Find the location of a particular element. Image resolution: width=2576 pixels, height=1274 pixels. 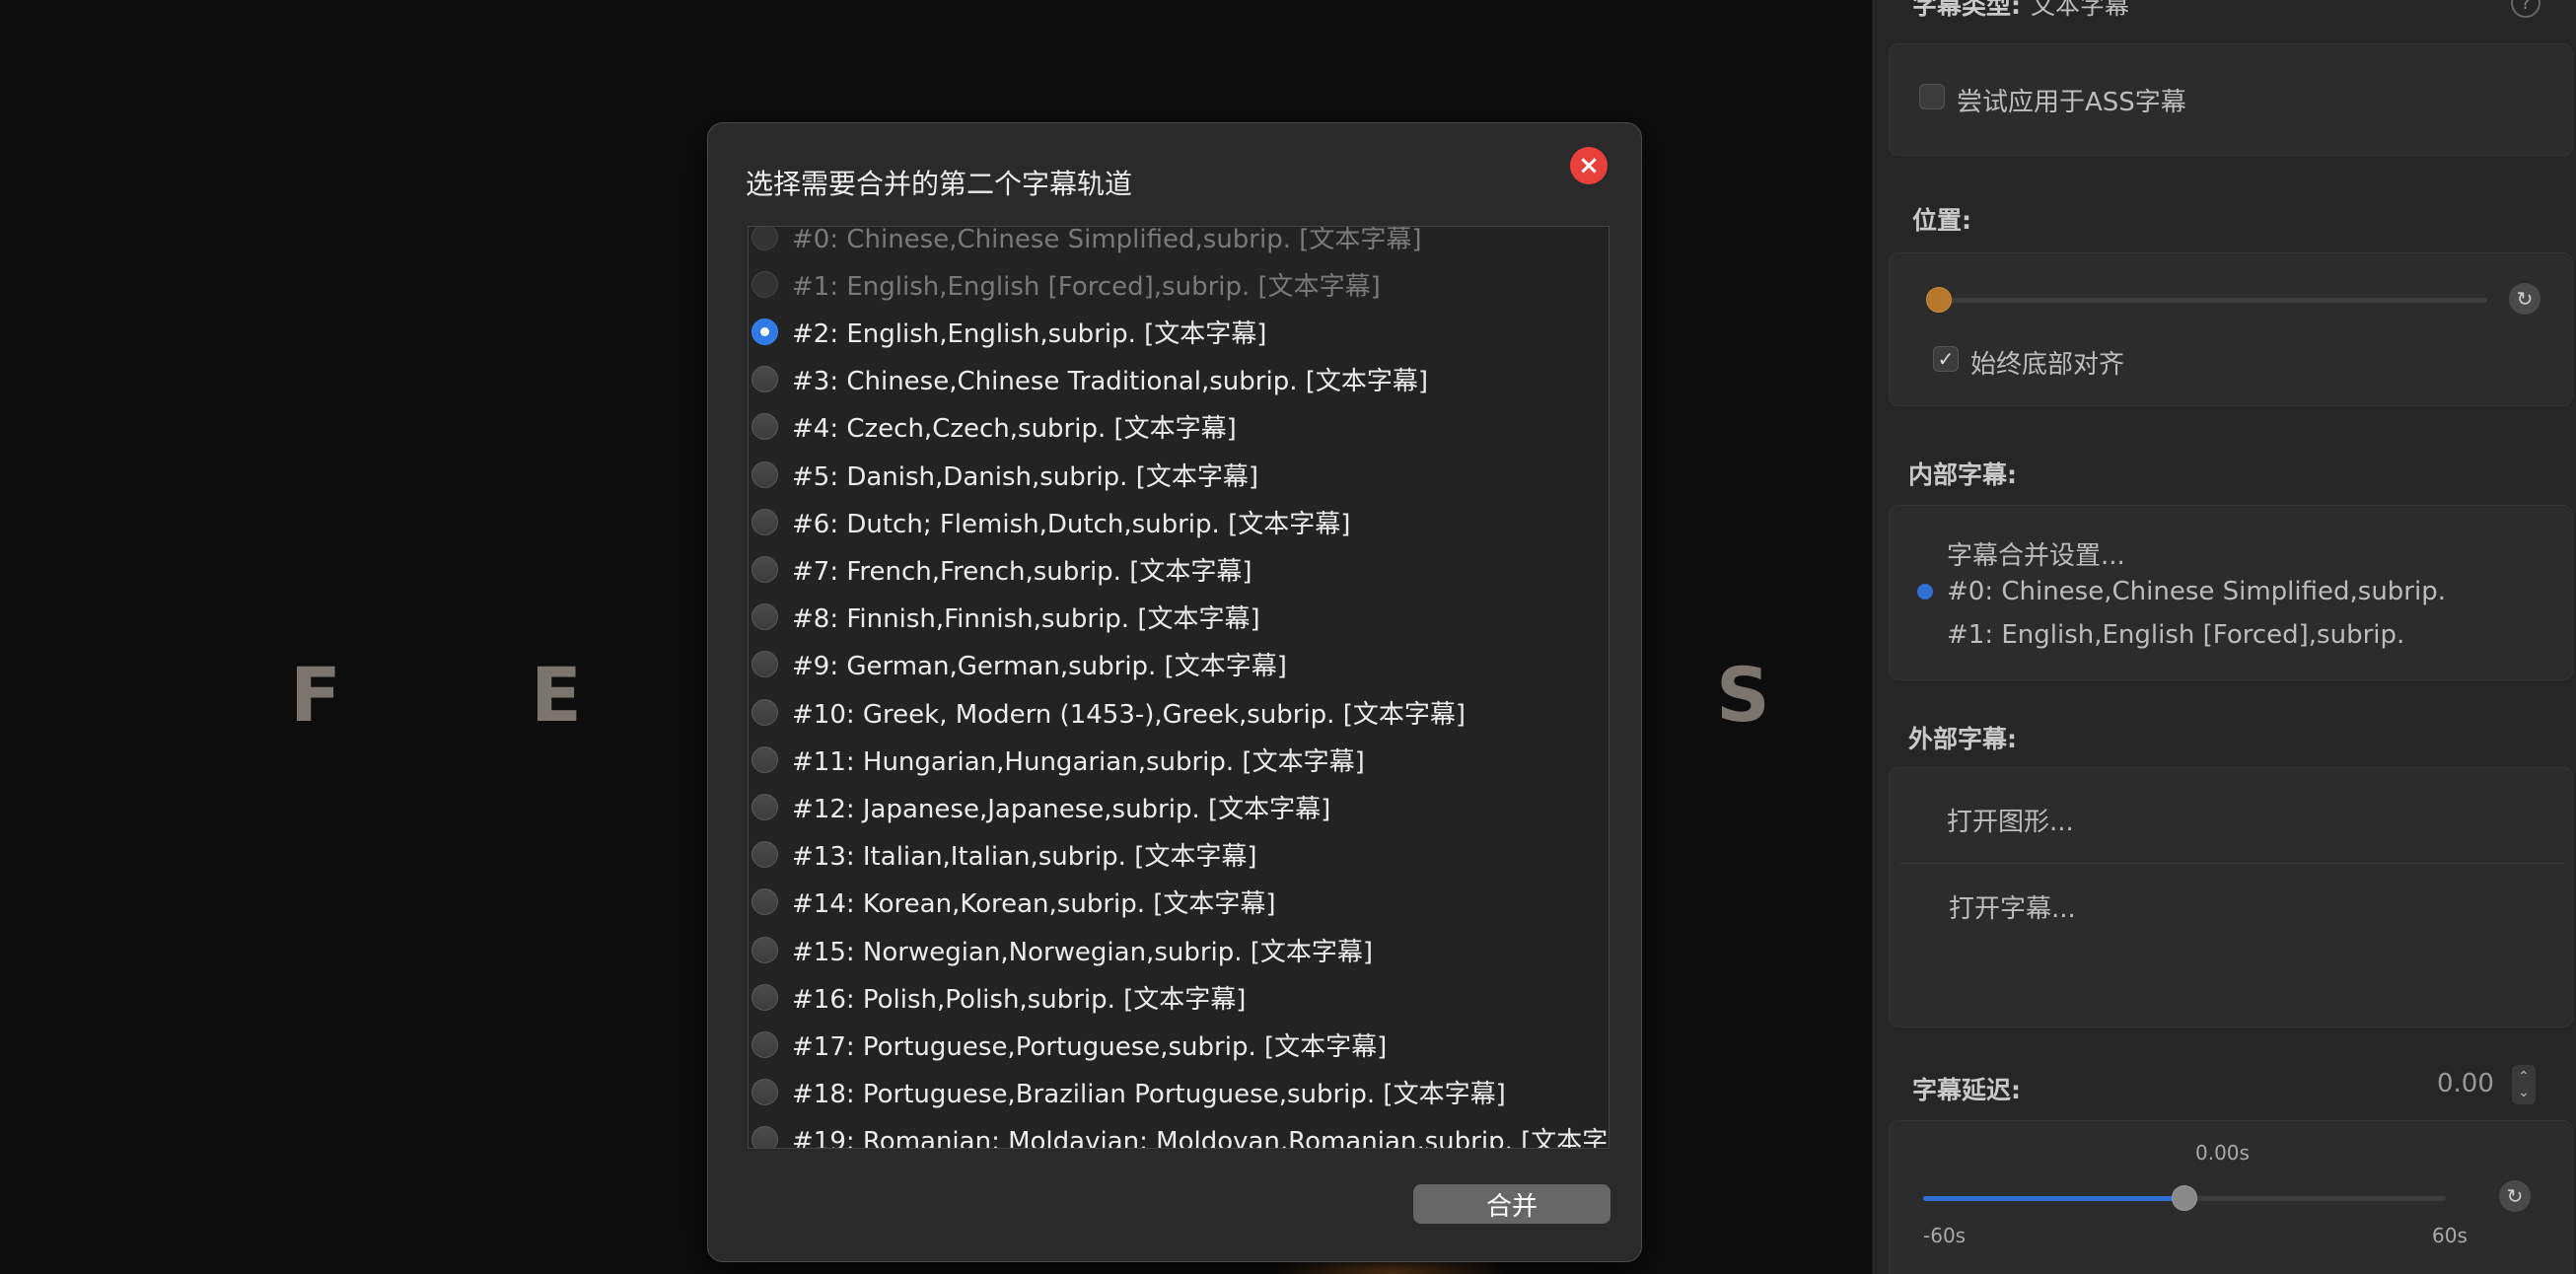

internal-track-item: #0: Chinese,Chinese Simplified,subrip. is located at coordinates (2196, 591).